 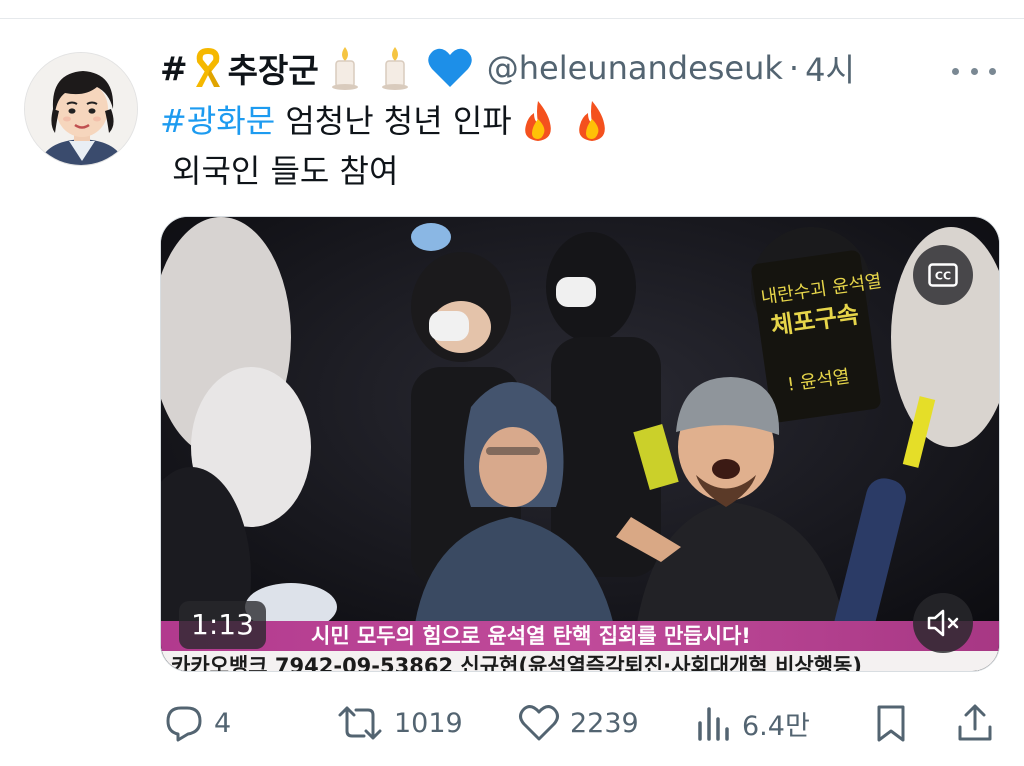 I want to click on display-name: # 추장군, so click(x=316, y=68).